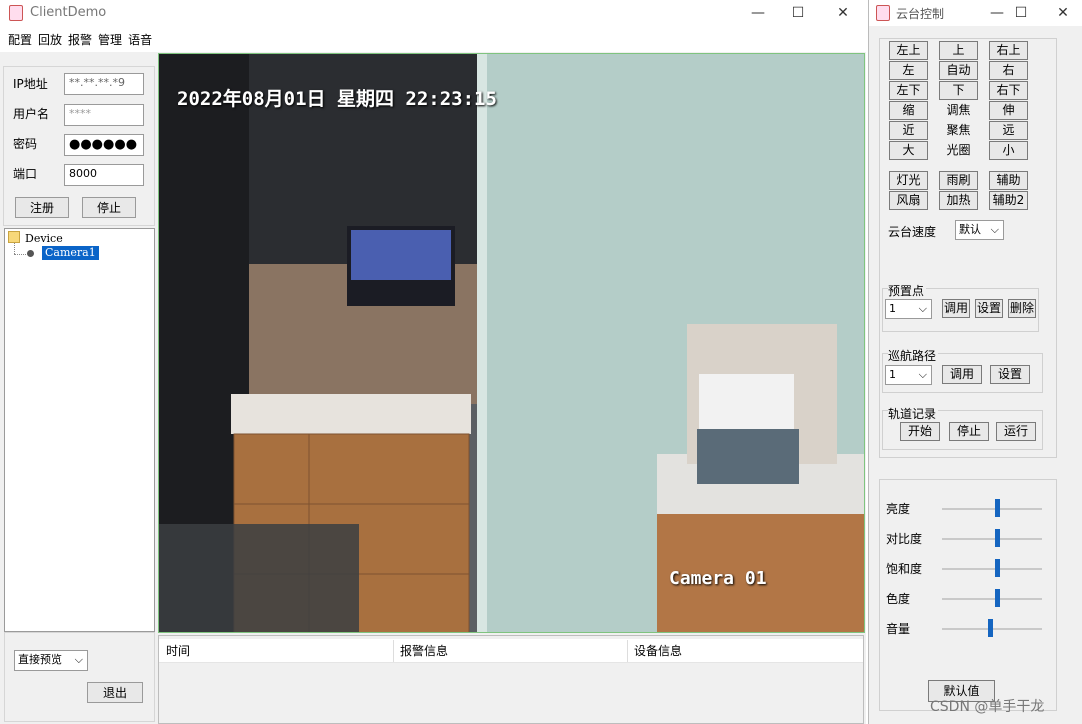 The image size is (1082, 724). Describe the element at coordinates (913, 355) in the screenshot. I see `cruise-label: 巡航路径` at that location.